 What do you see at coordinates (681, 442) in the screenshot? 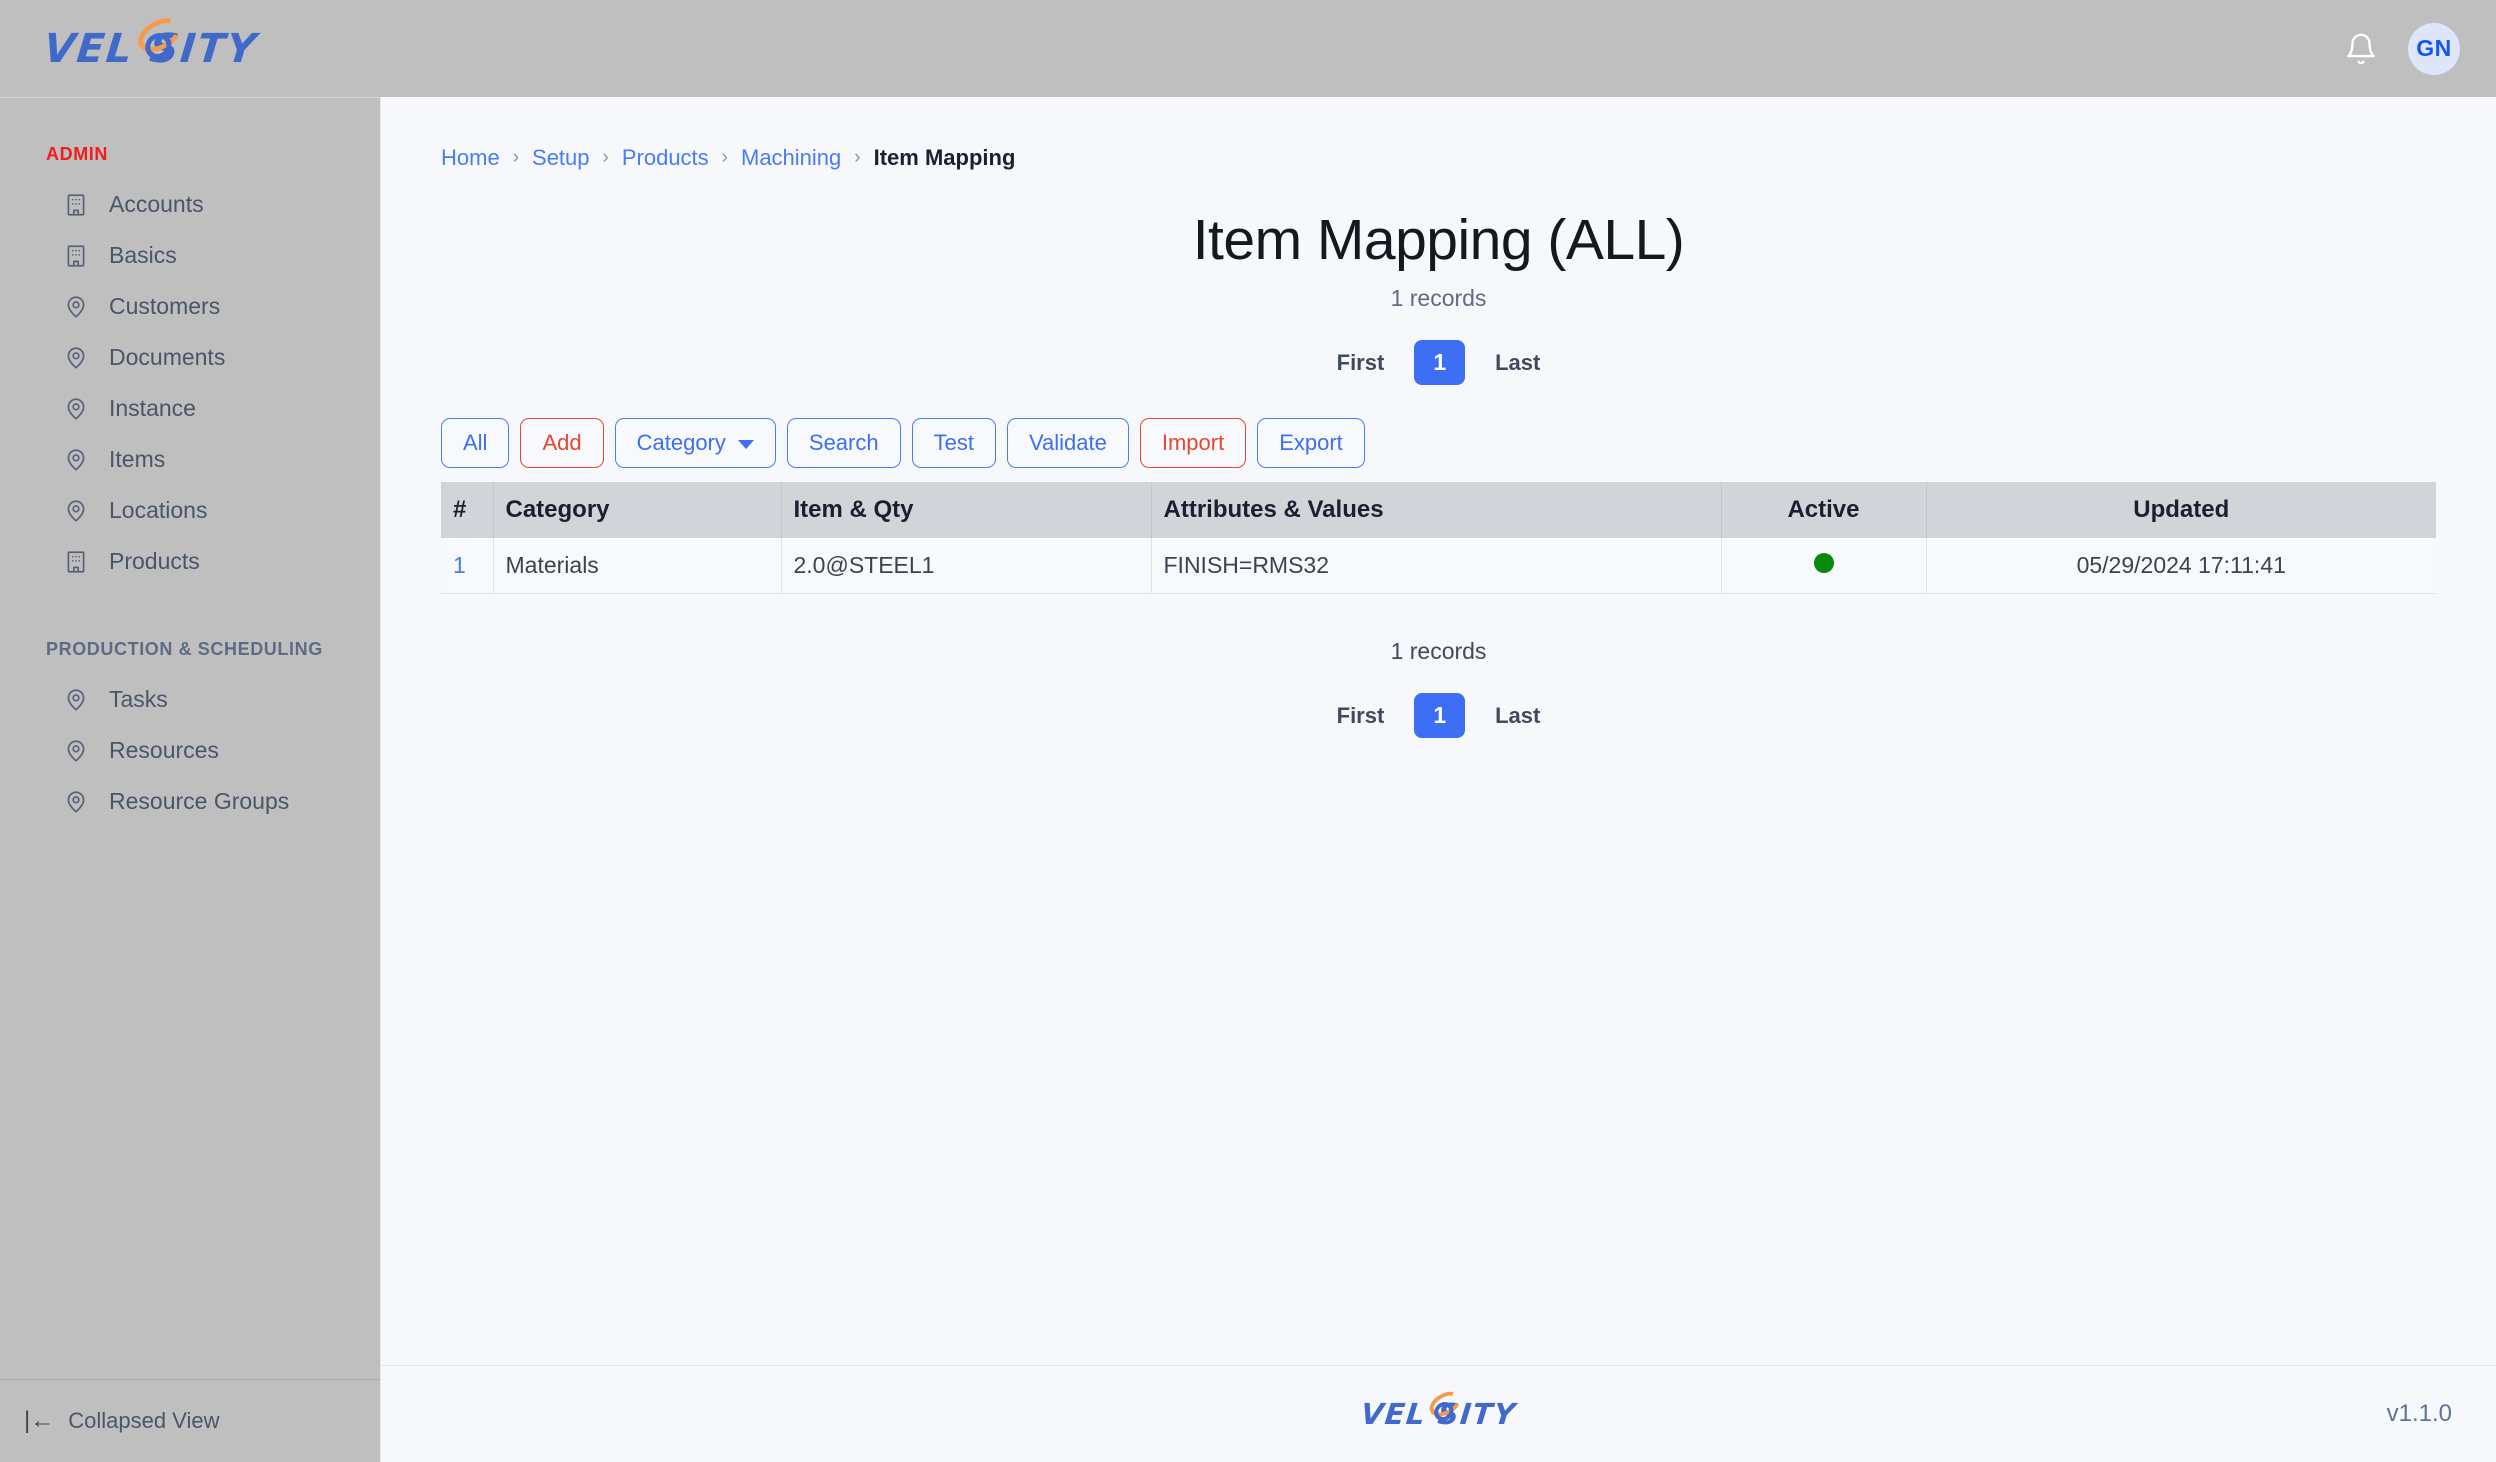
I see `category-dropdown-label: Category` at bounding box center [681, 442].